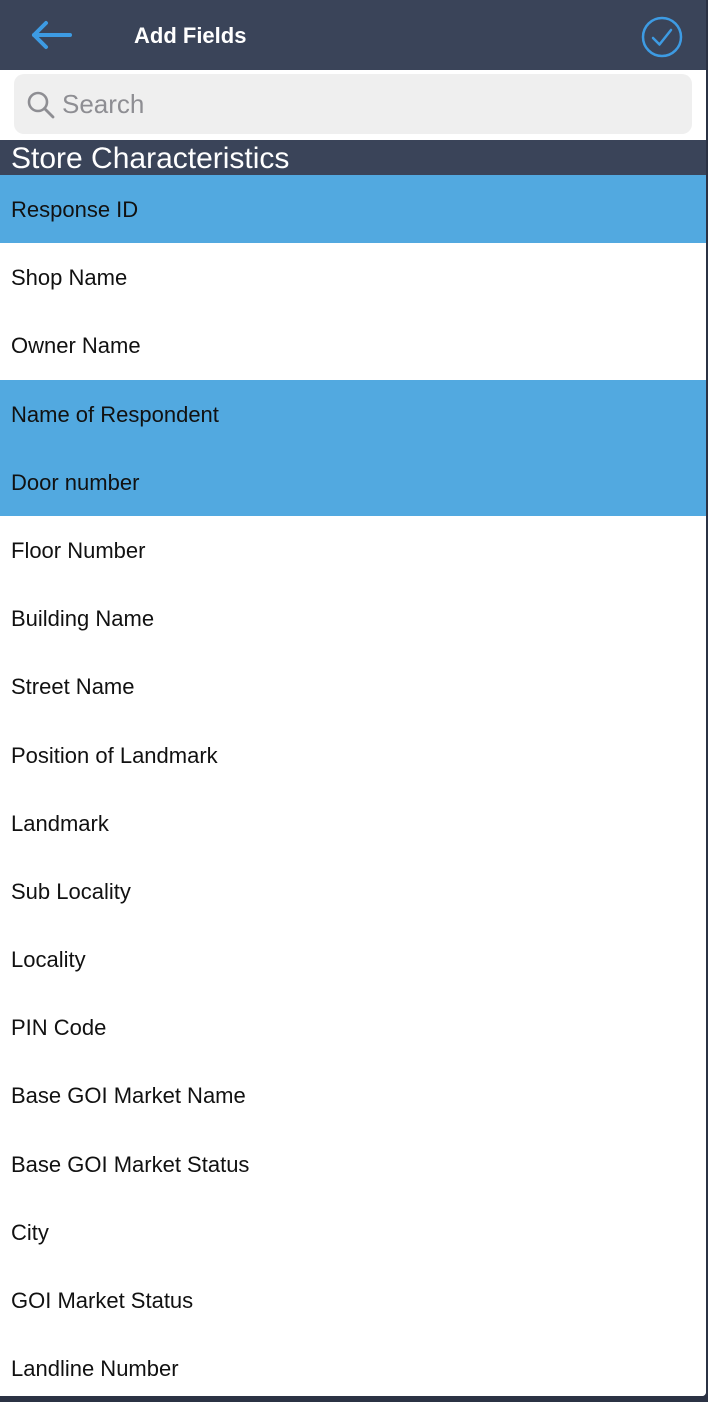 The height and width of the screenshot is (1402, 708). What do you see at coordinates (353, 1365) in the screenshot?
I see `field-list-item: Landline Number` at bounding box center [353, 1365].